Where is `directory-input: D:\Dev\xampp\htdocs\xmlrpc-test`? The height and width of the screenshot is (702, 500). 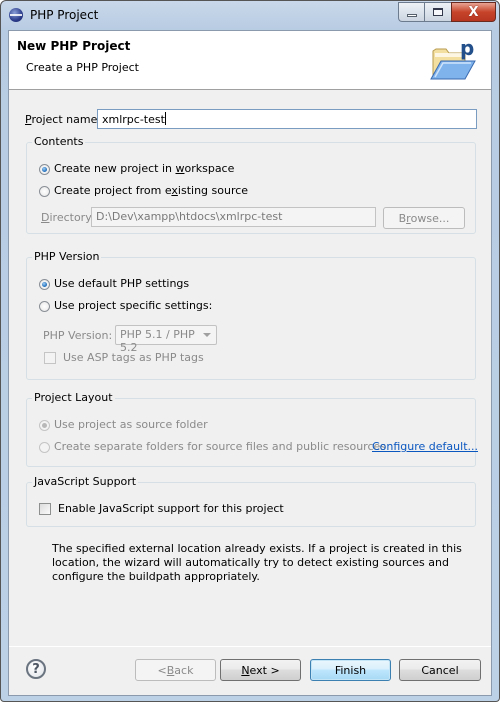
directory-input: D:\Dev\xampp\htdocs\xmlrpc-test is located at coordinates (233, 217).